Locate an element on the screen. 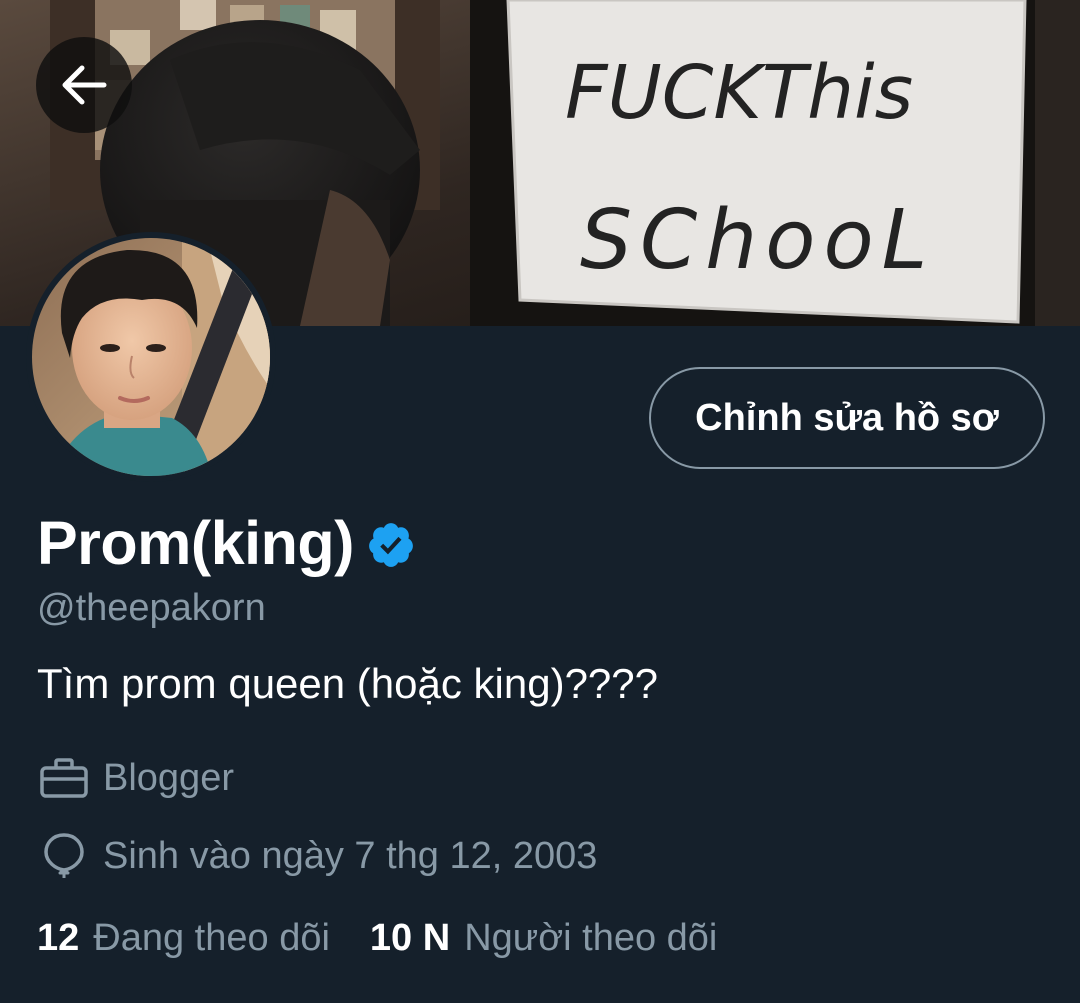 Image resolution: width=1080 pixels, height=1003 pixels. avatar is located at coordinates (151, 357).